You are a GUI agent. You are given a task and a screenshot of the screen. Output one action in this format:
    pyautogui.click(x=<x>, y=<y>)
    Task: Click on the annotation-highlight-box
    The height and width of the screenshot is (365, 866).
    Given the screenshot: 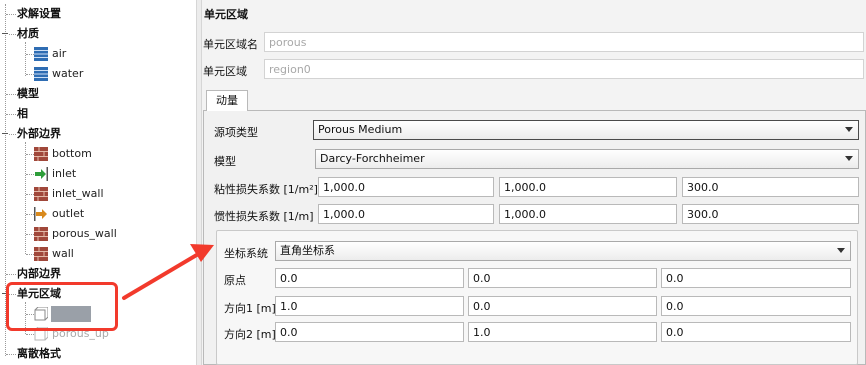 What is the action you would take?
    pyautogui.click(x=62, y=306)
    